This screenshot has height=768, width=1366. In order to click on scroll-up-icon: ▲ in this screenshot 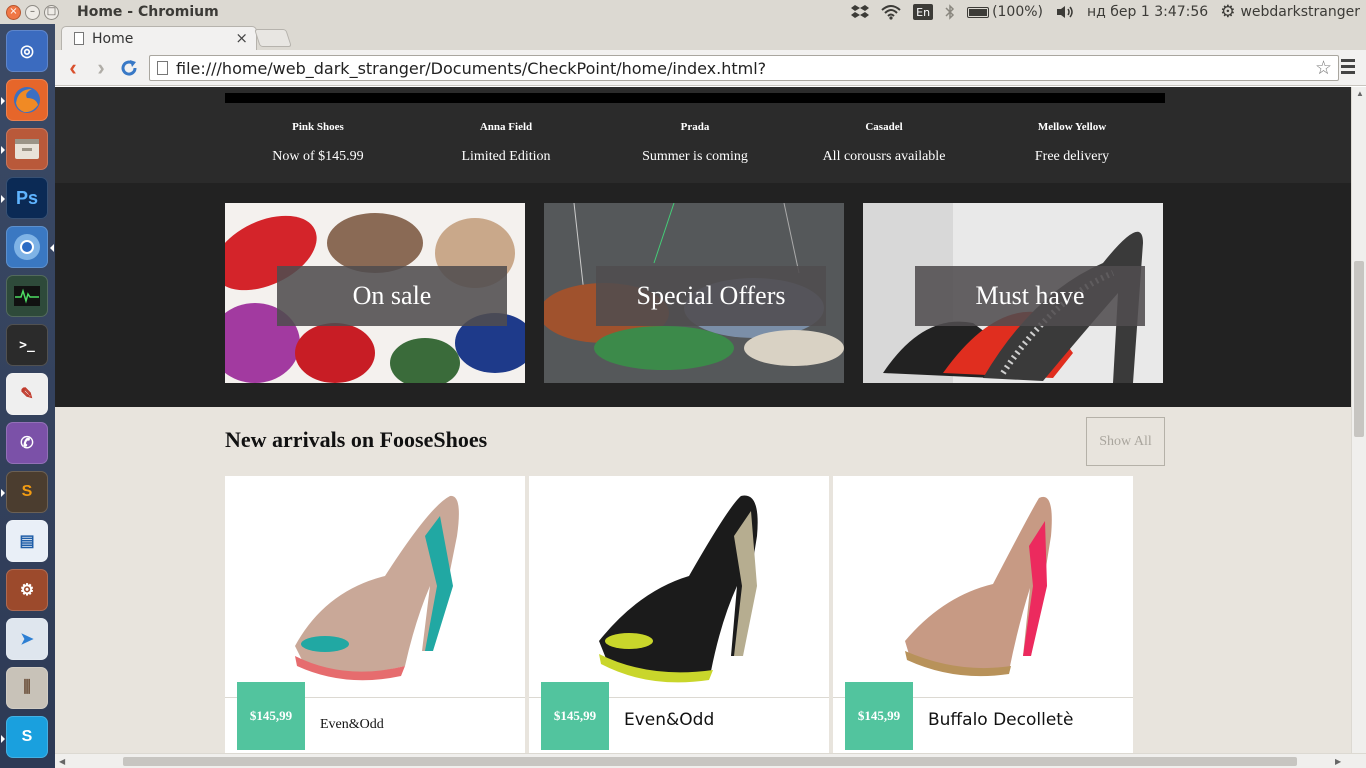, I will do `click(1360, 93)`.